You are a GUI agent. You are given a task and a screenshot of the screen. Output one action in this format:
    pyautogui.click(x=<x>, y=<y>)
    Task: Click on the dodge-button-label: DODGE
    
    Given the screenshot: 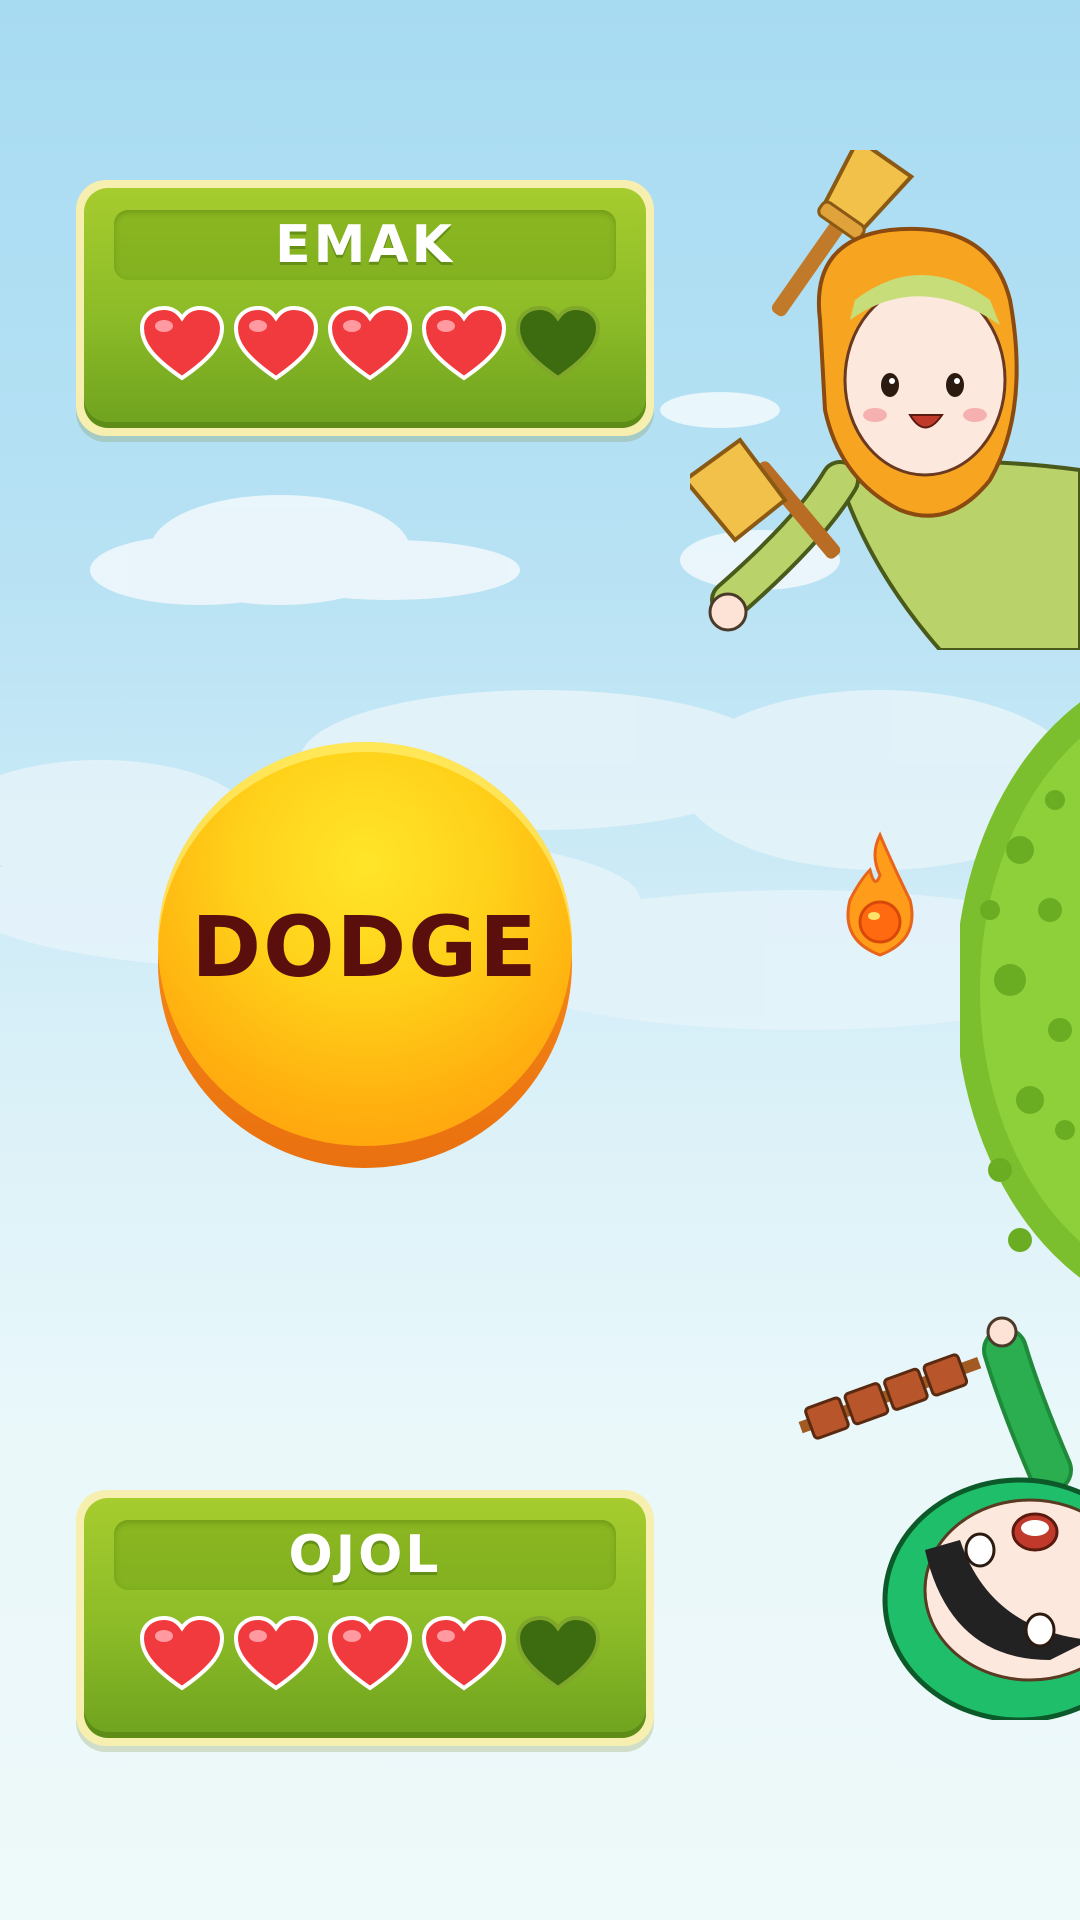 What is the action you would take?
    pyautogui.click(x=365, y=947)
    